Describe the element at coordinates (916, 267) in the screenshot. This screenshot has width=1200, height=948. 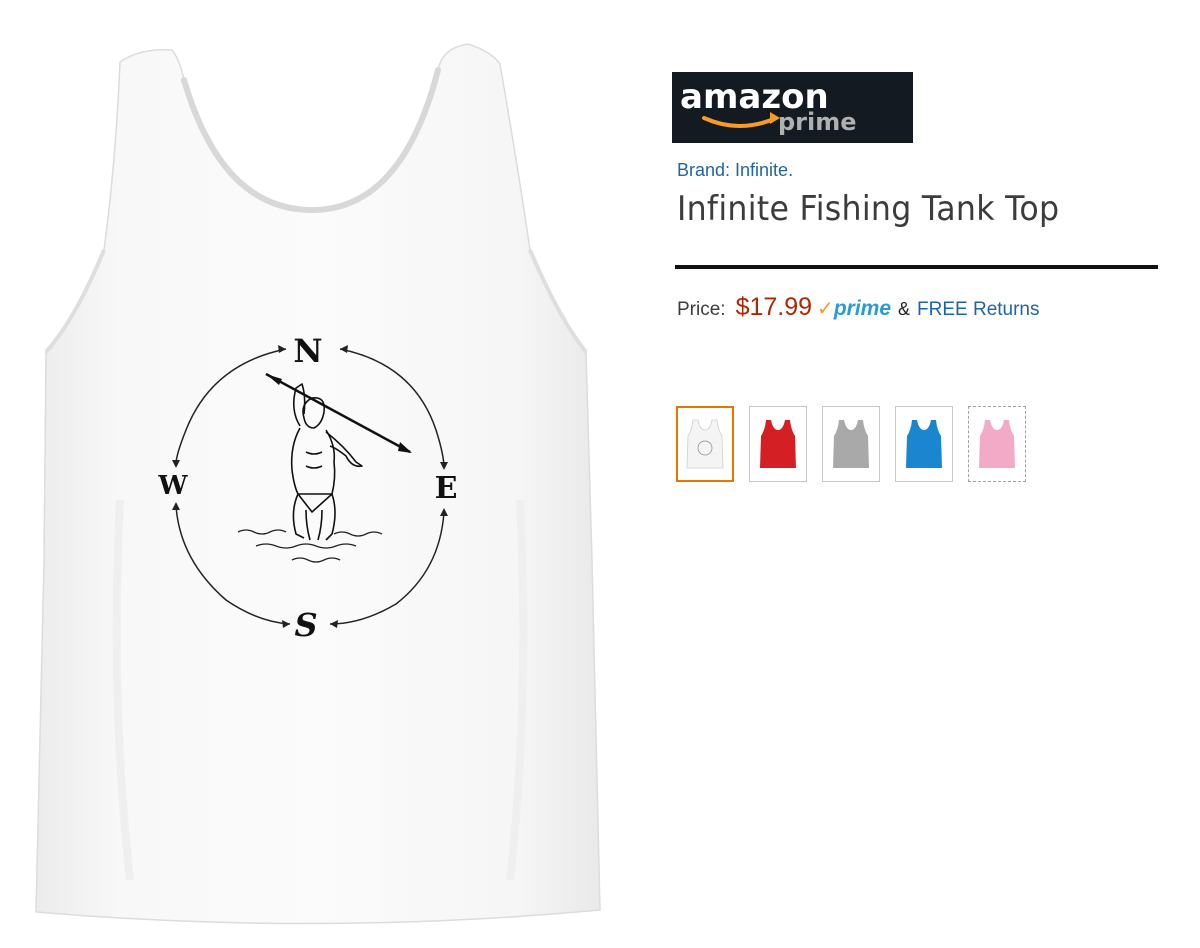
I see `title-divider` at that location.